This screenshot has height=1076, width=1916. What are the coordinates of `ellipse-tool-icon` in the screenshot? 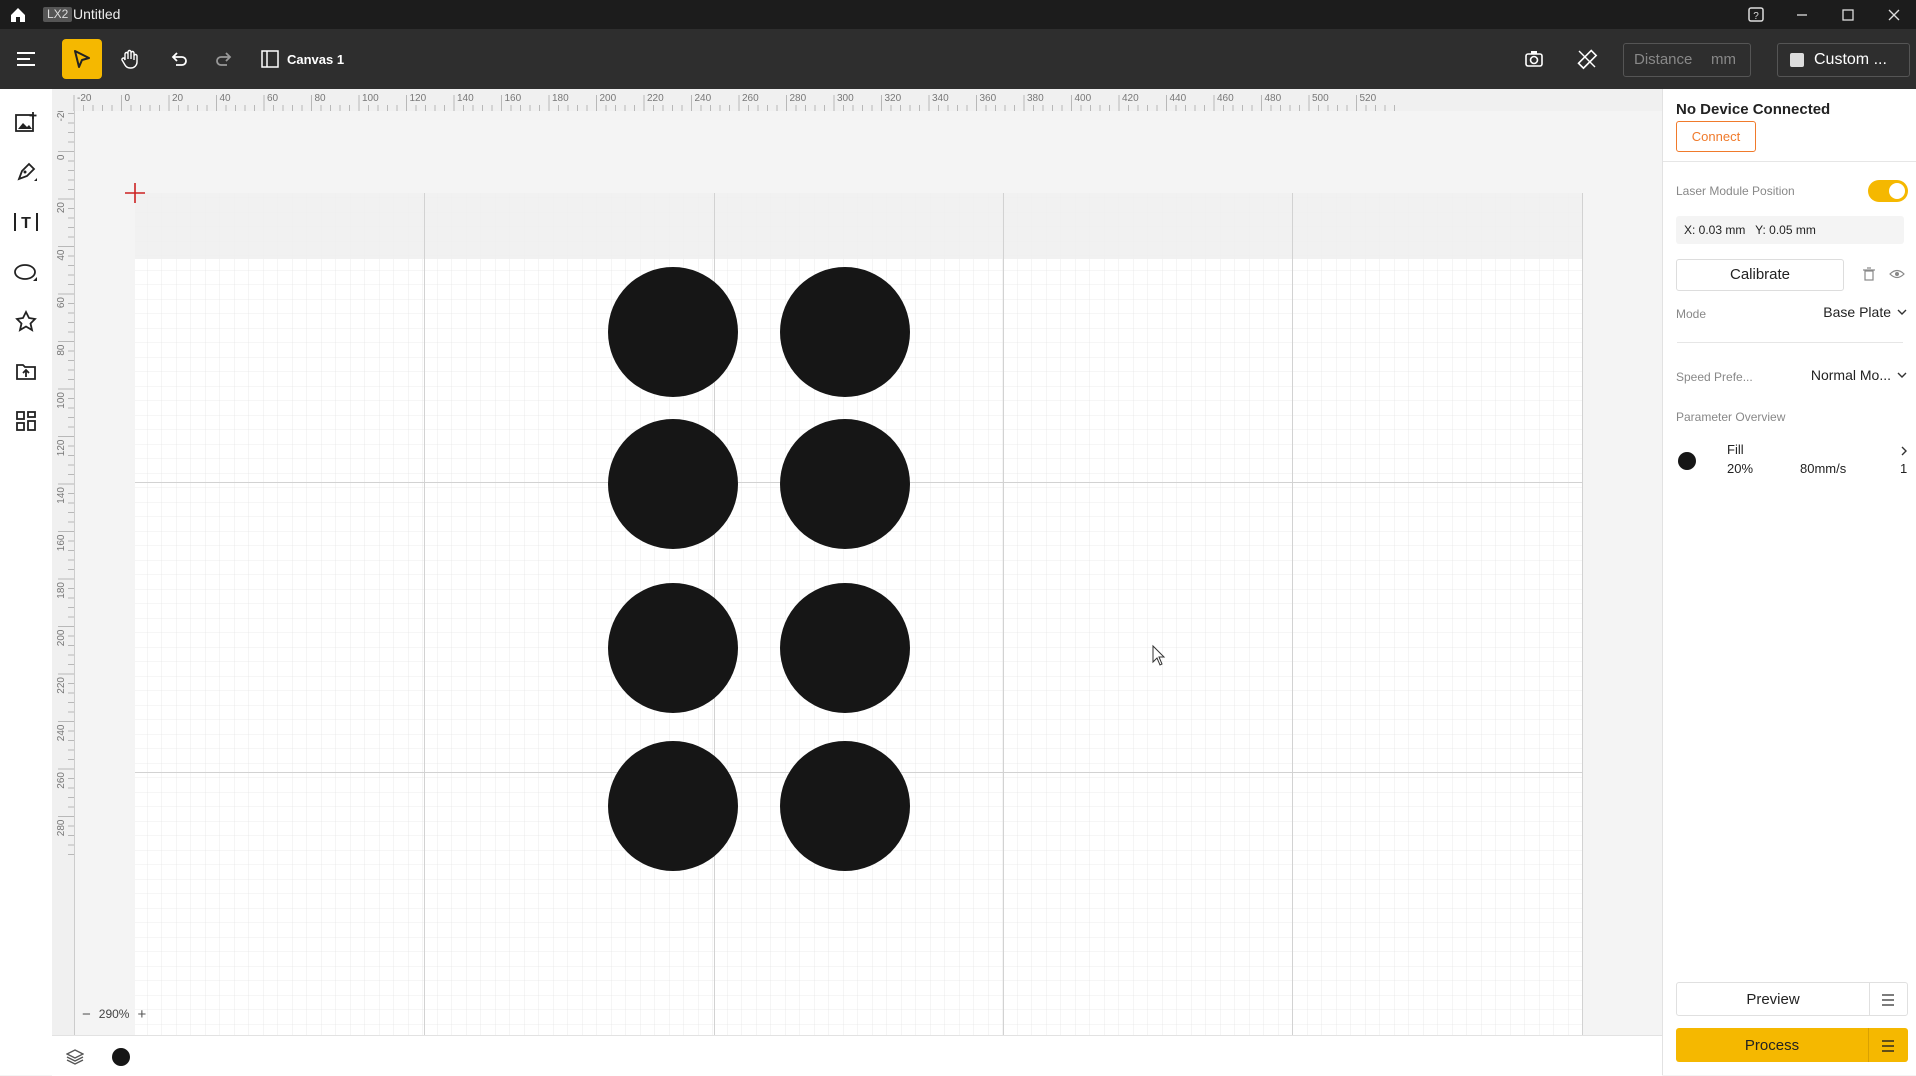 It's located at (26, 272).